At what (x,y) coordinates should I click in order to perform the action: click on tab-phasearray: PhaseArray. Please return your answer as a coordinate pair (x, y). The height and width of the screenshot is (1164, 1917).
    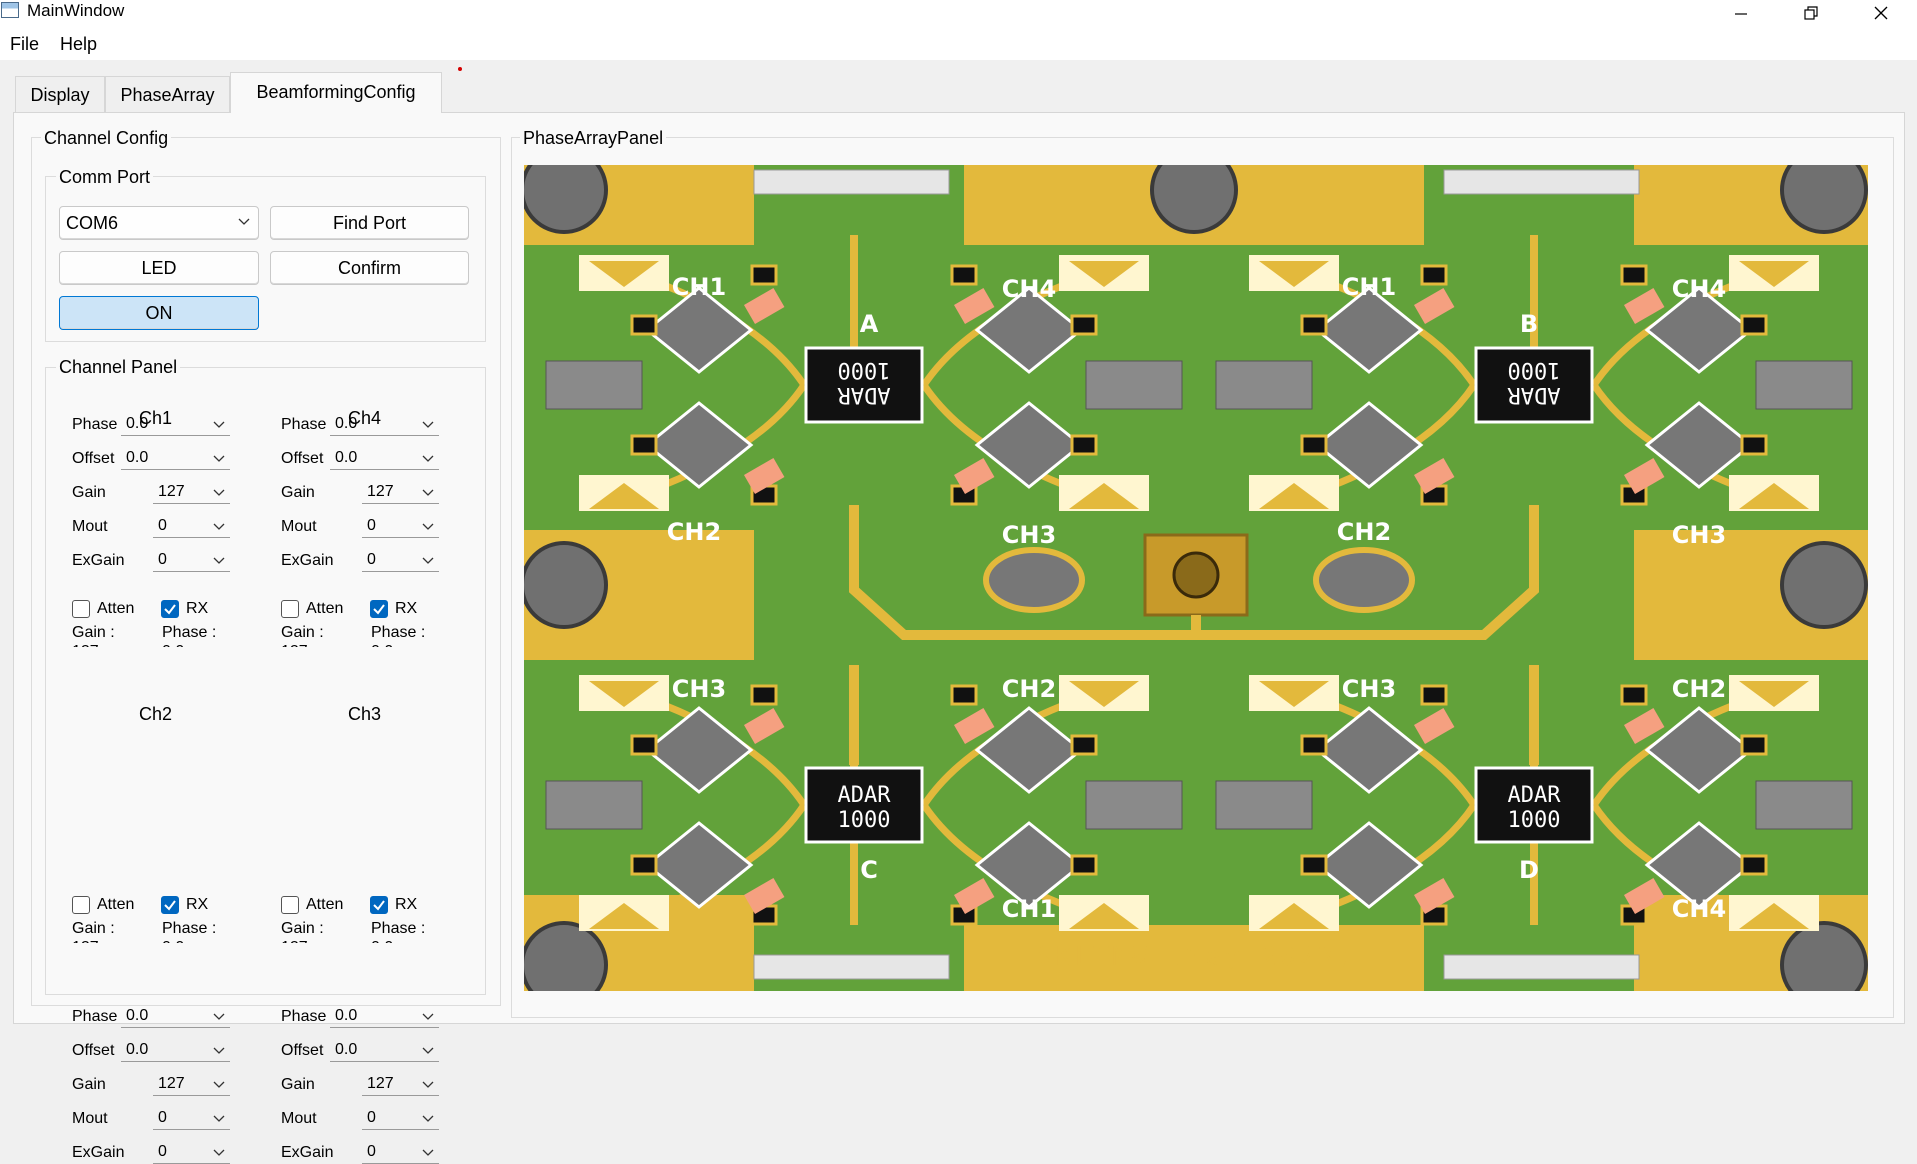
    Looking at the image, I should click on (167, 94).